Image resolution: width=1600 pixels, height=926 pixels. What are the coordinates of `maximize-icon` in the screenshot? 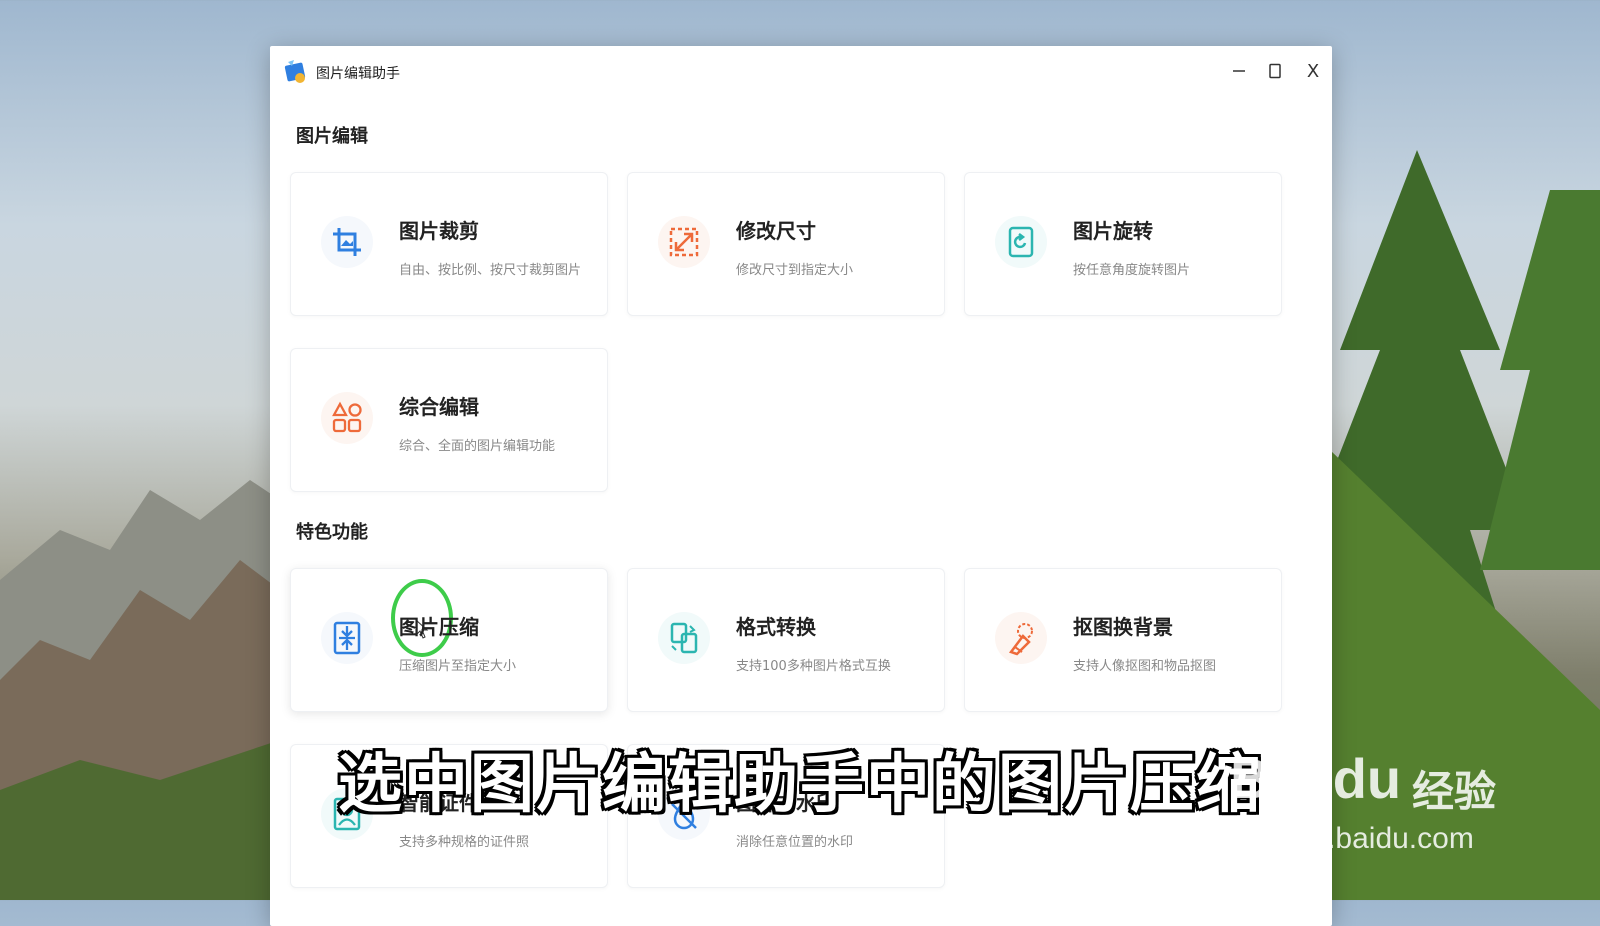 It's located at (1275, 71).